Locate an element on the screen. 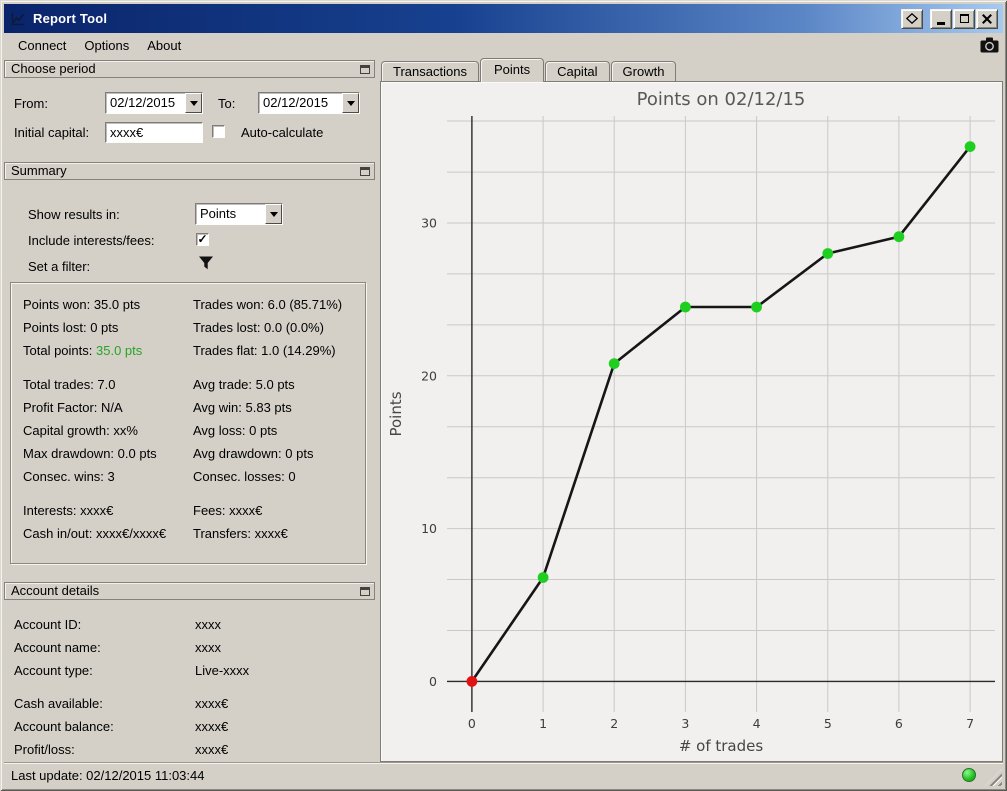 The height and width of the screenshot is (791, 1007). menu-about: About is located at coordinates (164, 45).